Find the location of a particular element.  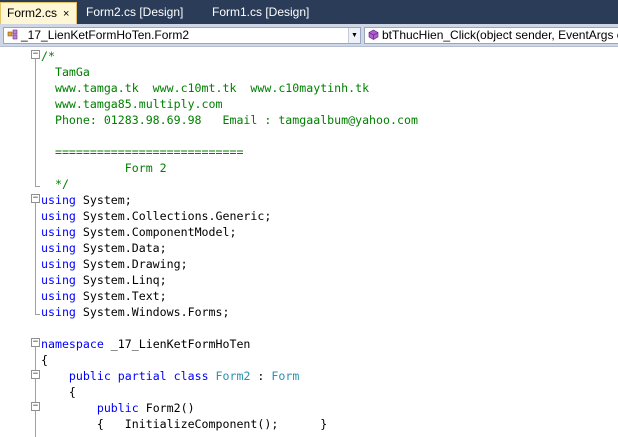

code-token: partial is located at coordinates (142, 376).